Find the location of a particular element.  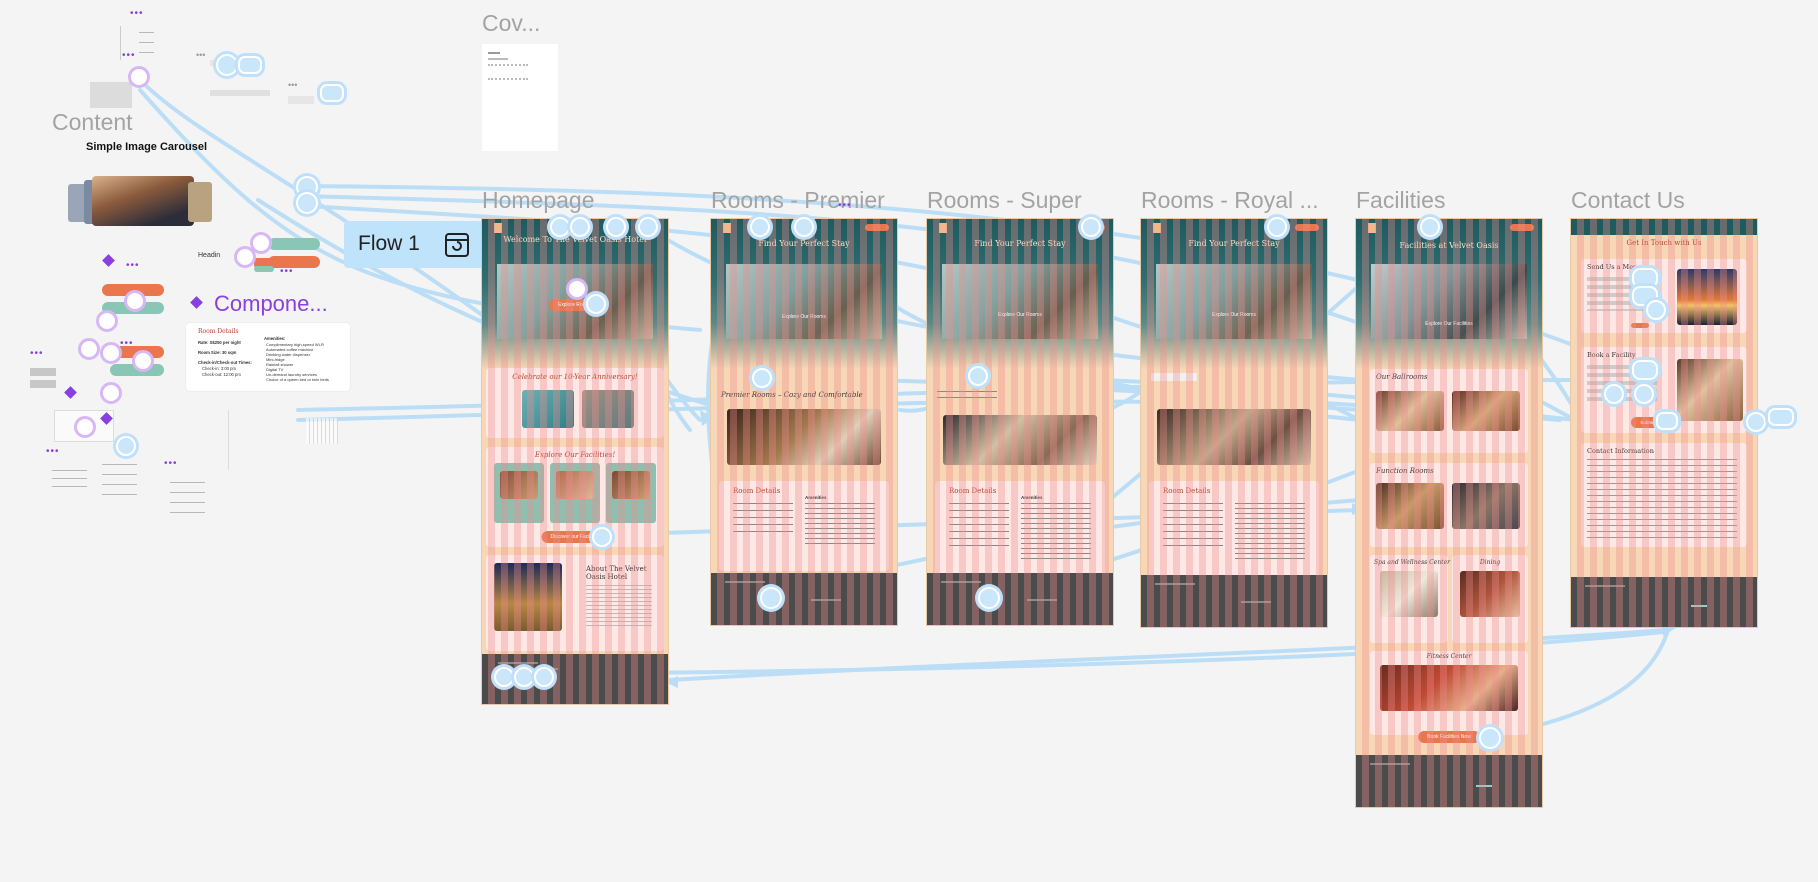

carousel-title: Simple Image Carousel is located at coordinates (147, 147).